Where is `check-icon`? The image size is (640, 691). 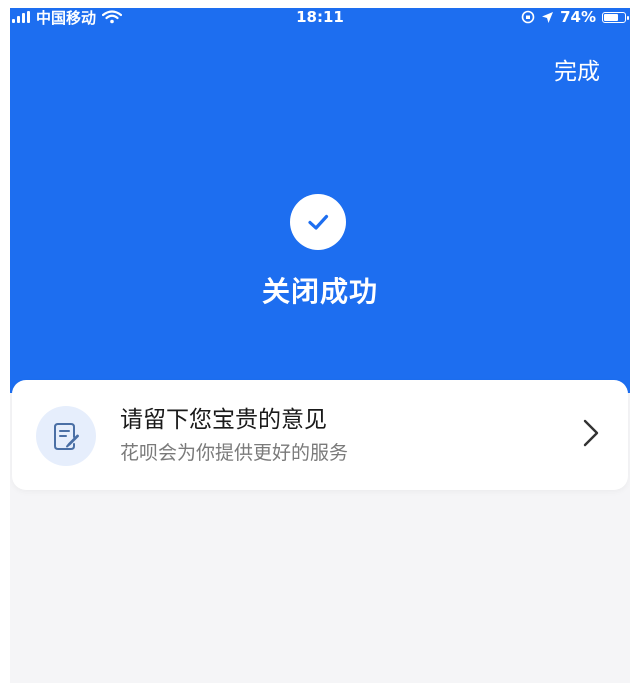
check-icon is located at coordinates (318, 222).